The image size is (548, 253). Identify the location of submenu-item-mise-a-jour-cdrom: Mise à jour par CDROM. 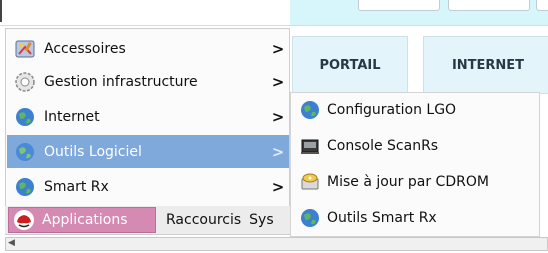
(415, 182).